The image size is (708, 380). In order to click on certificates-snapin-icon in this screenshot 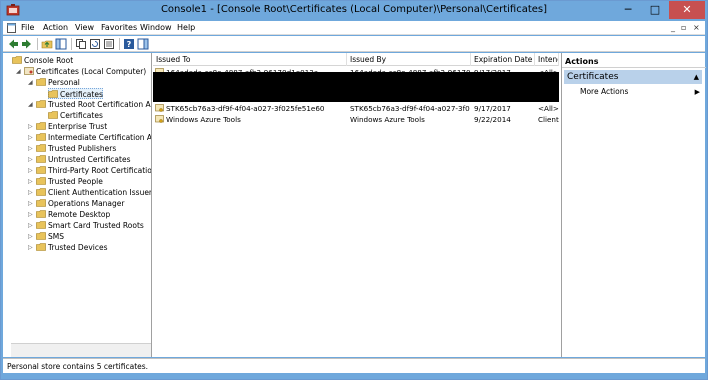, I will do `click(29, 71)`.